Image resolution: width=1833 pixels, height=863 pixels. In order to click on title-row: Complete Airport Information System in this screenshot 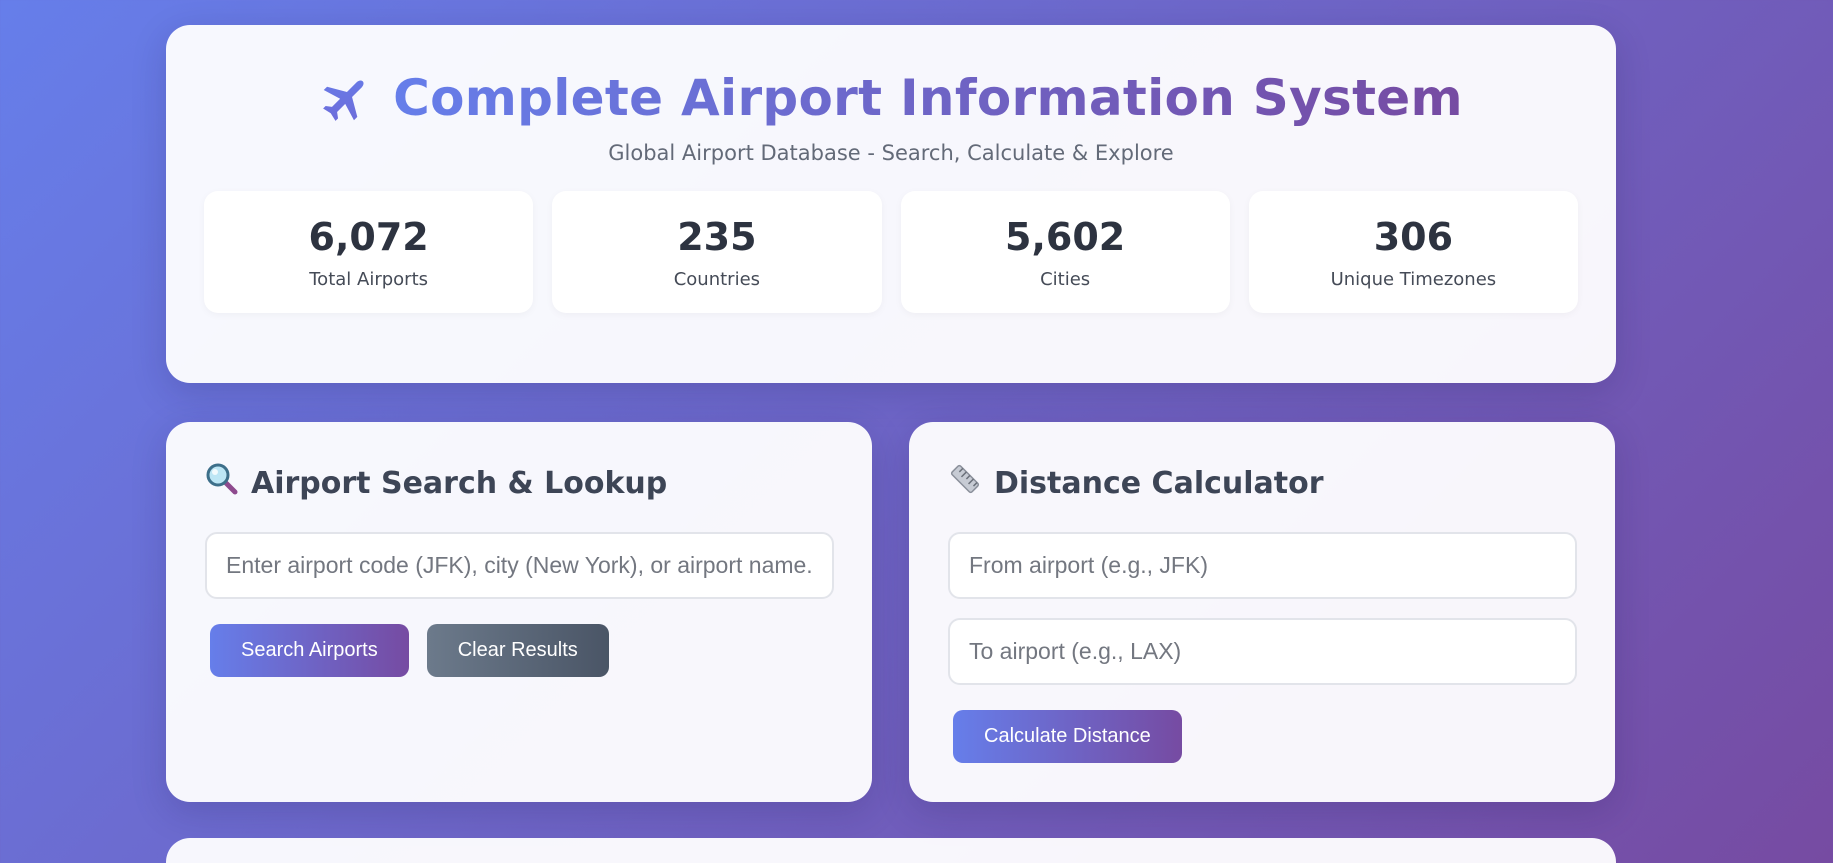, I will do `click(891, 98)`.